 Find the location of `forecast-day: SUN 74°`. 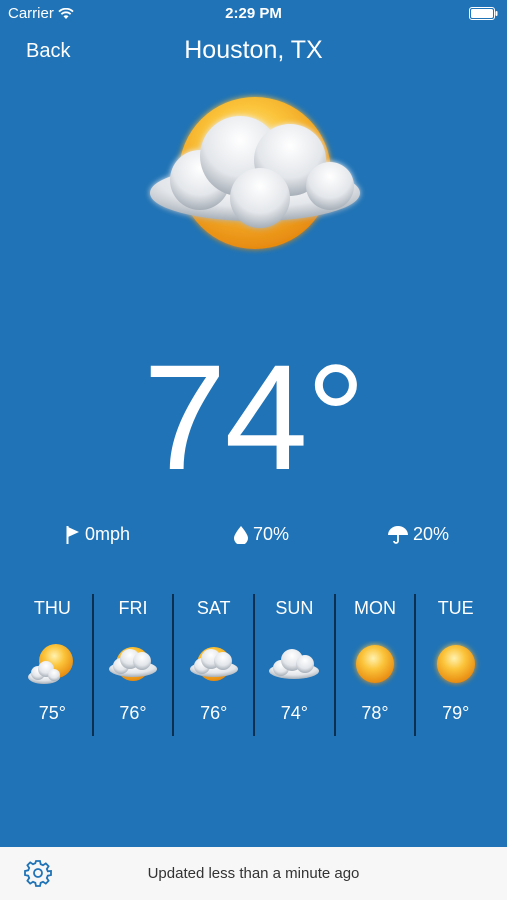

forecast-day: SUN 74° is located at coordinates (293, 665).